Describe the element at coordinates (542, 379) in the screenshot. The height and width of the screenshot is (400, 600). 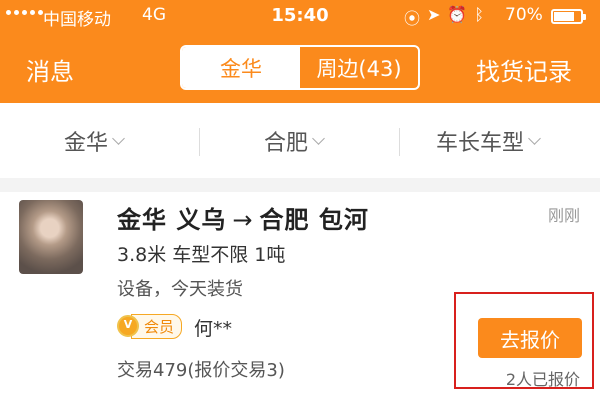
I see `quoted-count: 2人已报价` at that location.